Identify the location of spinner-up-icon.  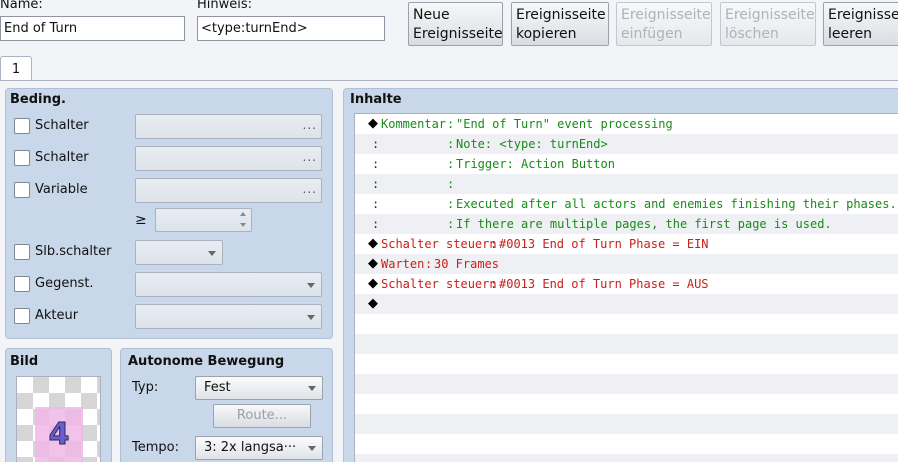
(243, 214).